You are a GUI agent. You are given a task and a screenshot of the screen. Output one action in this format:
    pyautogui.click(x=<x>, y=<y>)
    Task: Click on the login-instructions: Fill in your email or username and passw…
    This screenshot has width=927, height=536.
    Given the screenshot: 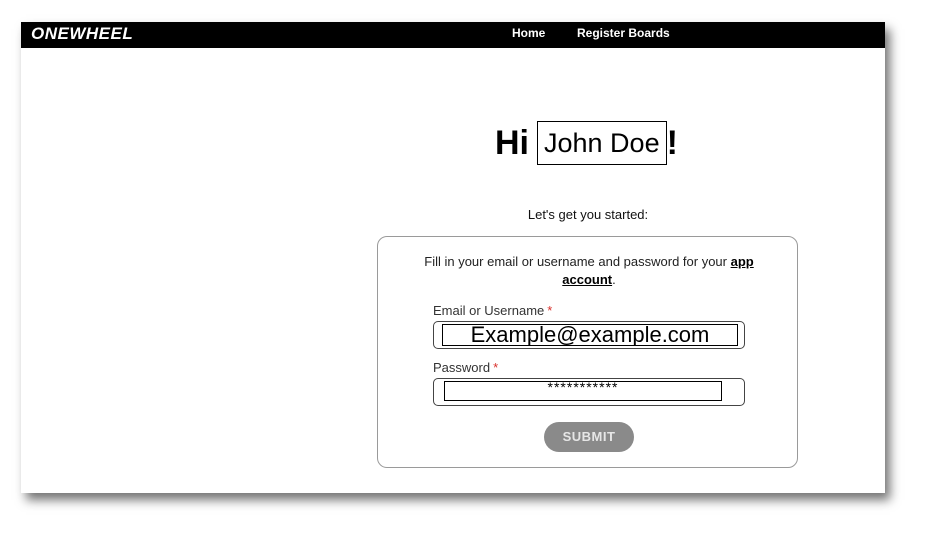 What is the action you would take?
    pyautogui.click(x=589, y=271)
    